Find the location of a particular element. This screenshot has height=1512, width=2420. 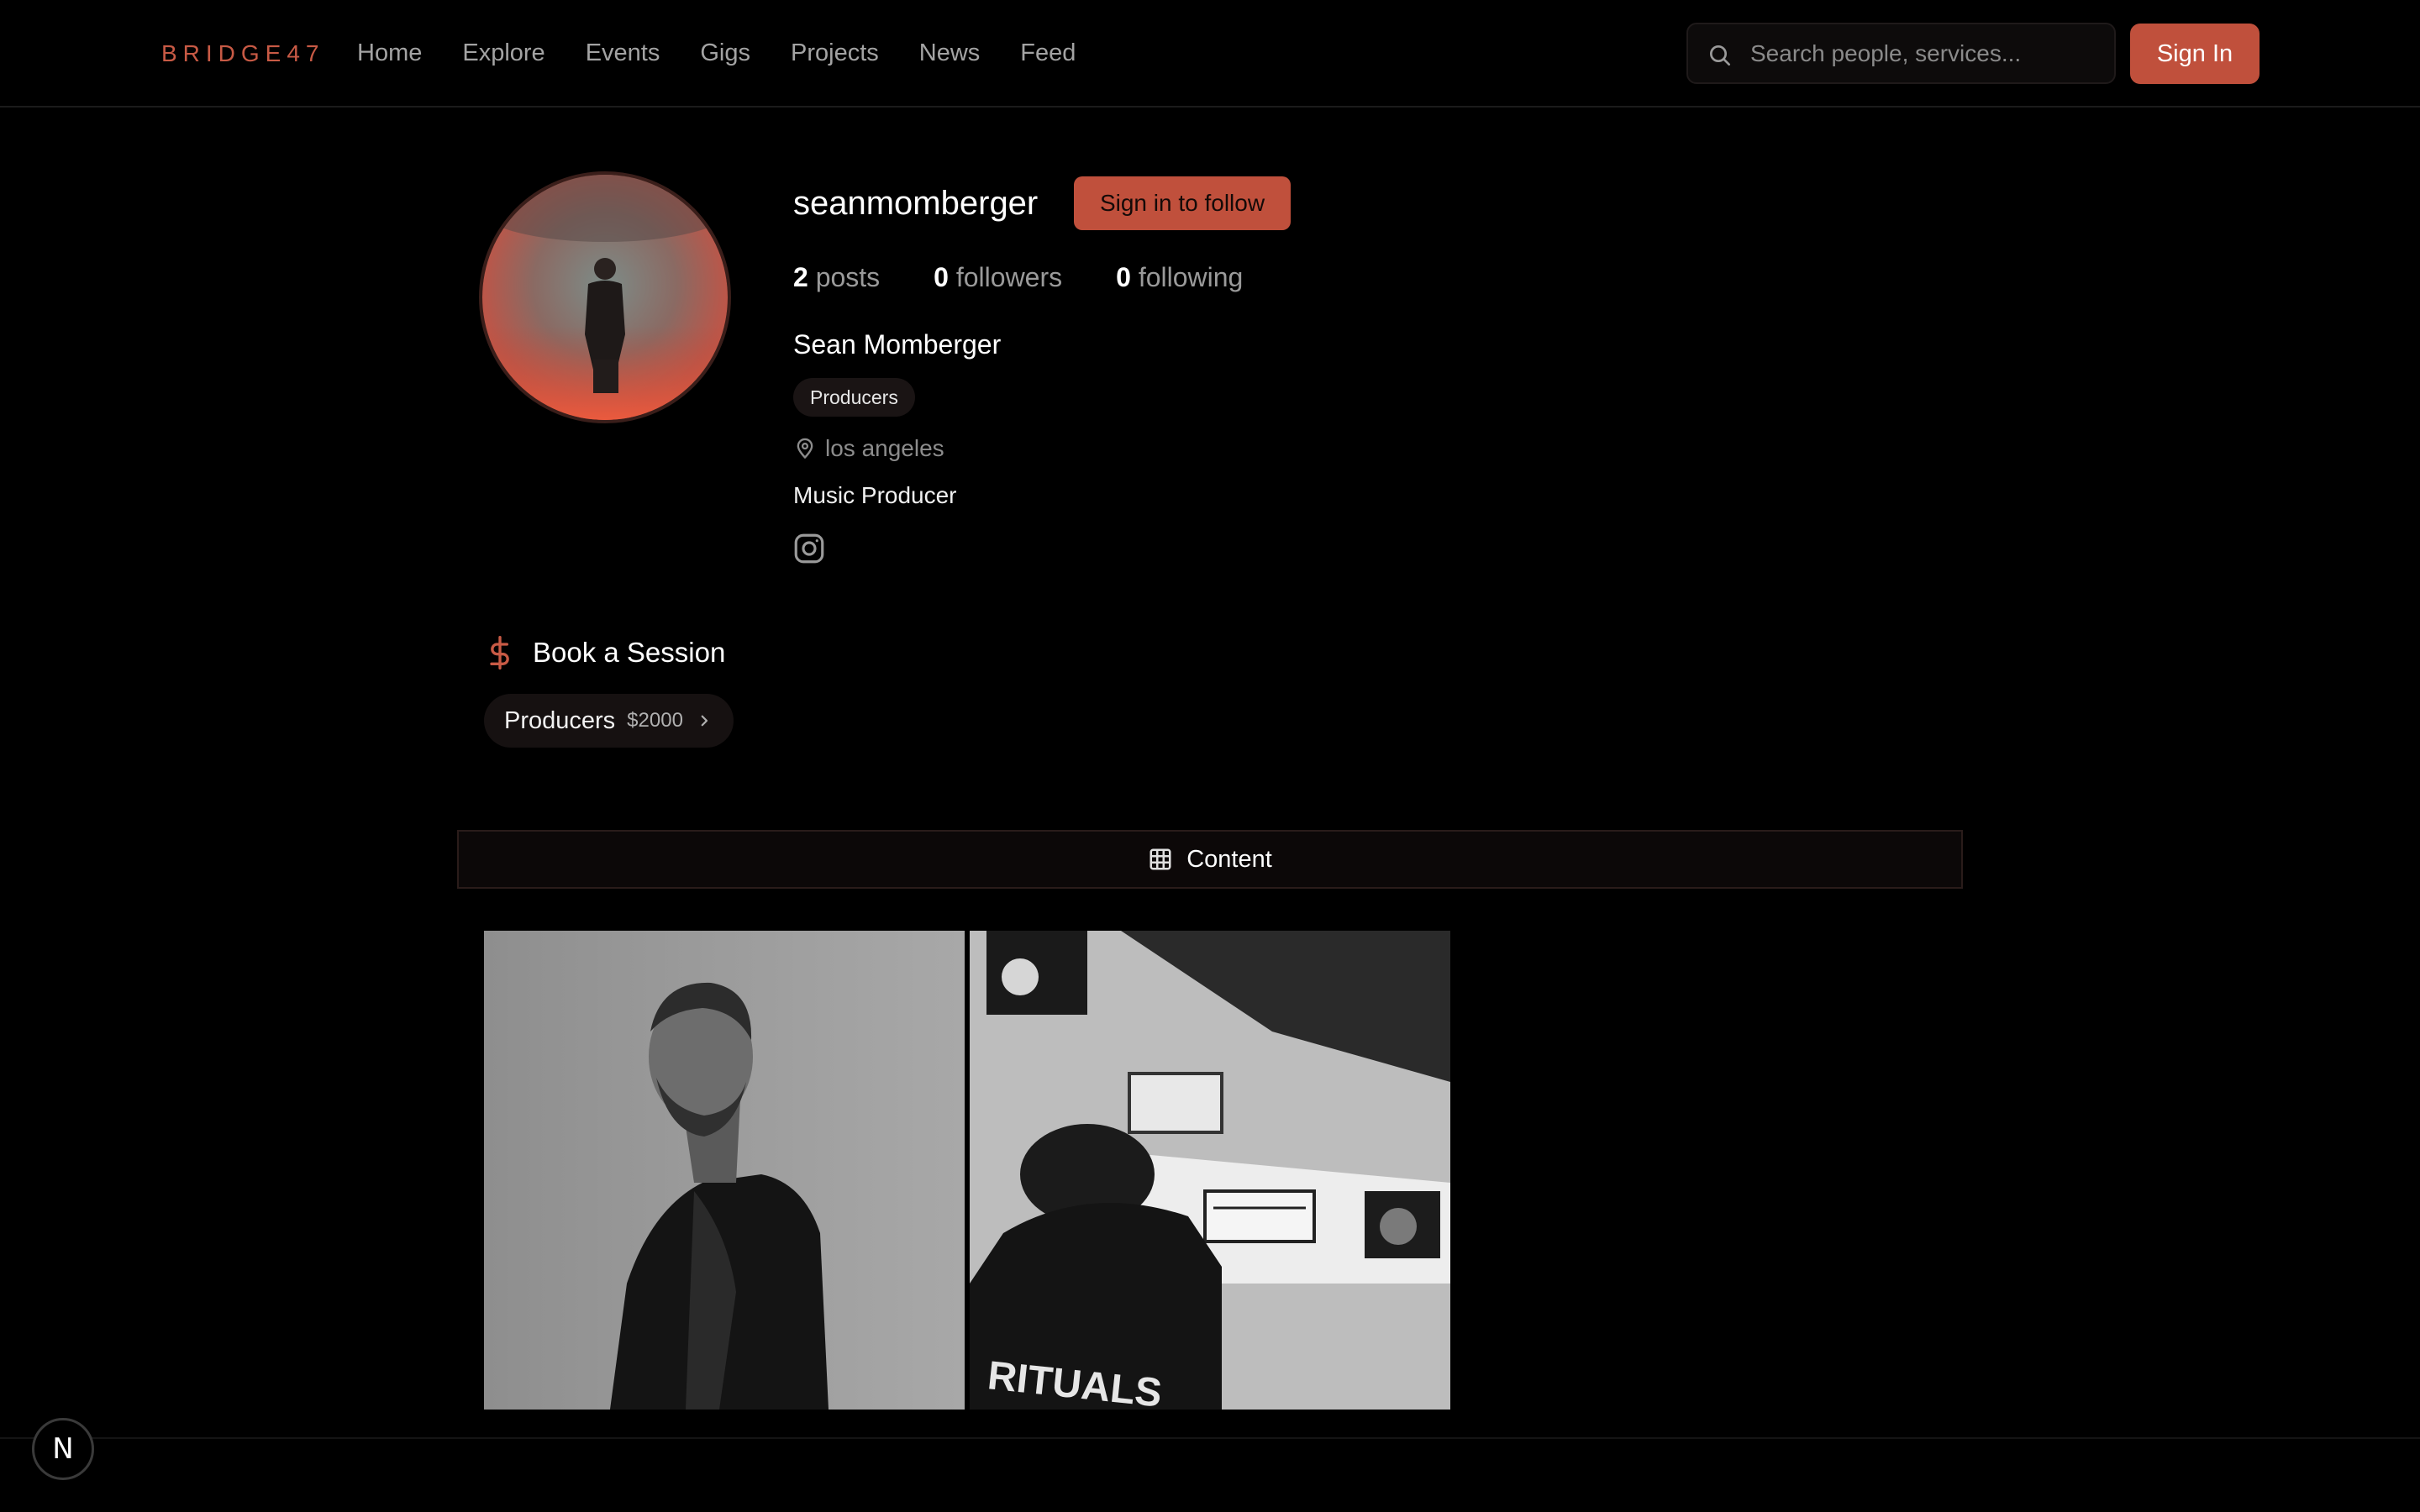

location-text: los angeles is located at coordinates (884, 448).